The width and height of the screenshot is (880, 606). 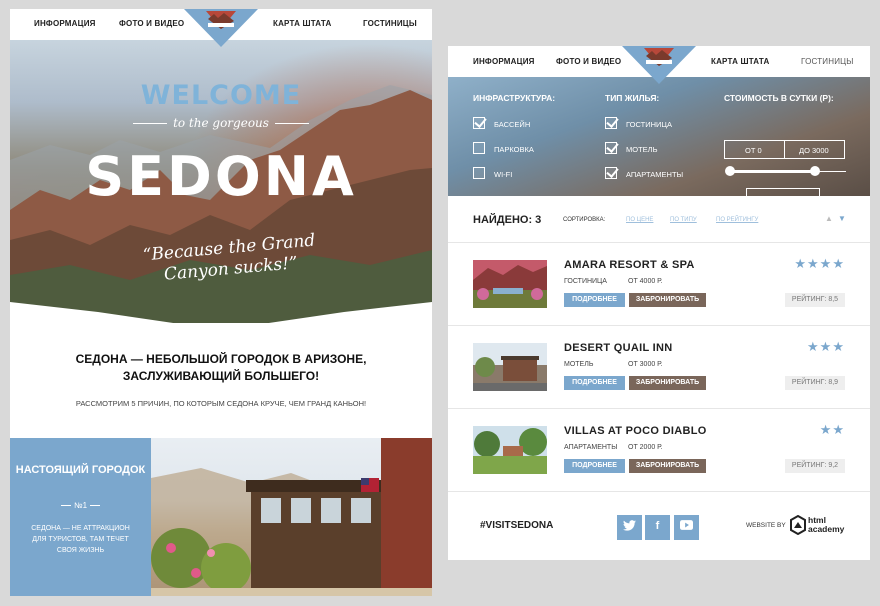 What do you see at coordinates (645, 281) in the screenshot?
I see `hotel-price: от 4000 р.` at bounding box center [645, 281].